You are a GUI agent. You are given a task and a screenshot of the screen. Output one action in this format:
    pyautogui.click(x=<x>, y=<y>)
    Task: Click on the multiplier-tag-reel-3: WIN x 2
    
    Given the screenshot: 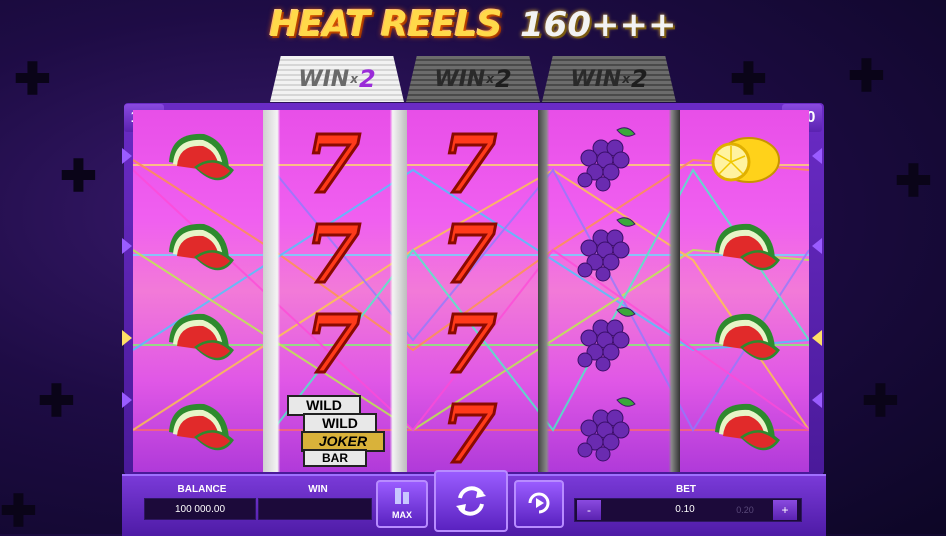 What is the action you would take?
    pyautogui.click(x=473, y=79)
    